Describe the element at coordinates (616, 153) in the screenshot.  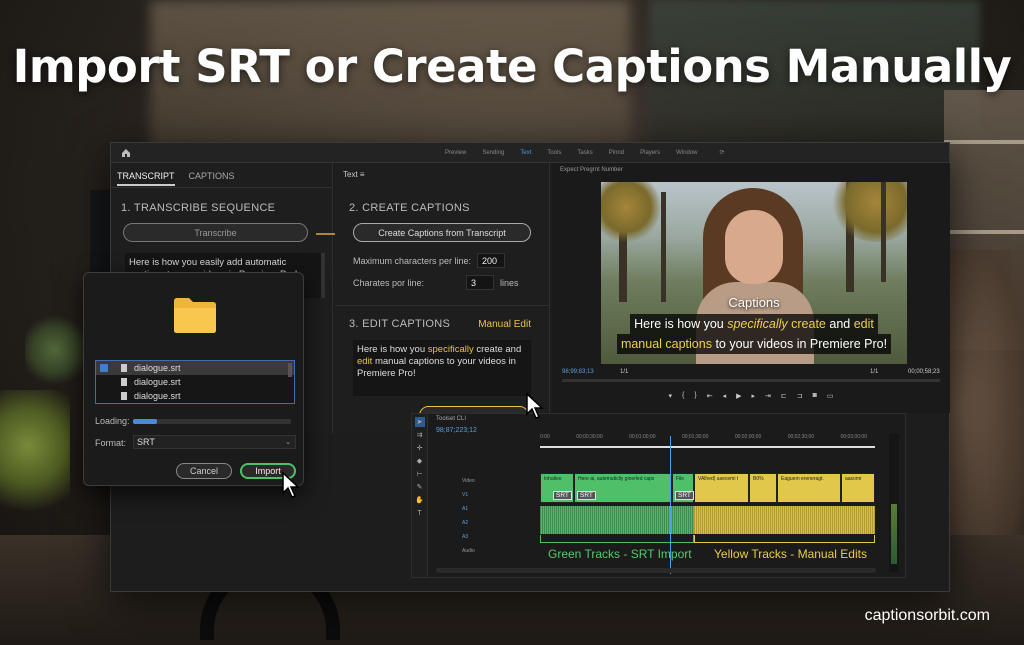
I see `nav-item-pinnd: Pinnd` at that location.